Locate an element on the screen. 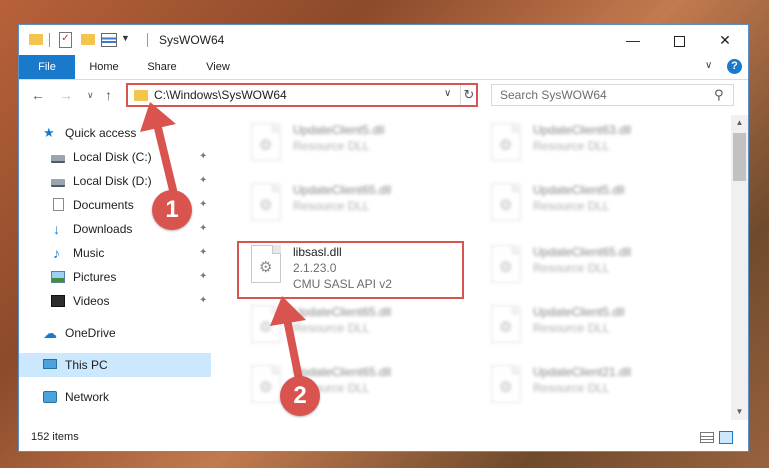 The image size is (769, 468). arrow-to-libsasl is located at coordinates (288, 342).